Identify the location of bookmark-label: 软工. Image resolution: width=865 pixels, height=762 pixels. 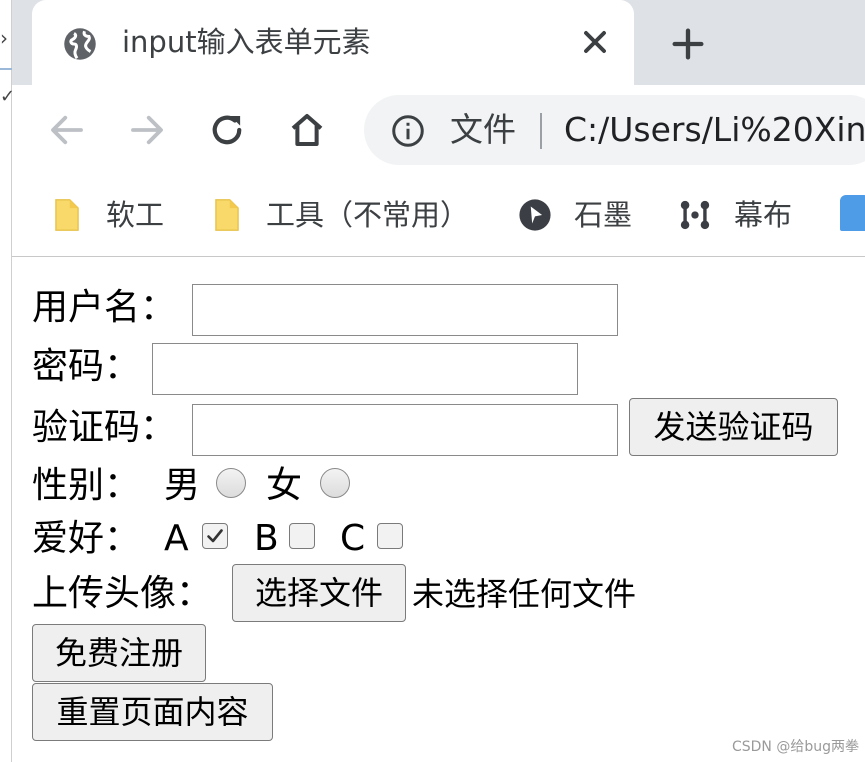
(135, 215).